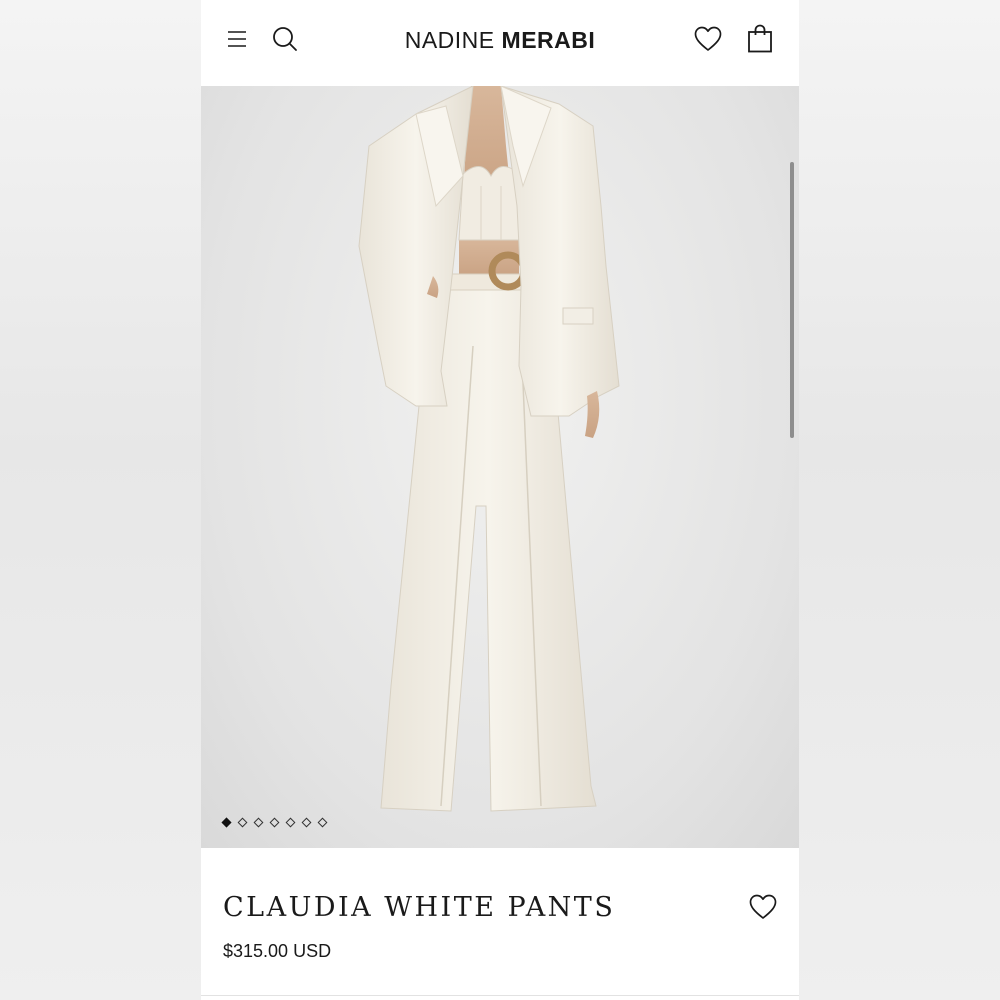  Describe the element at coordinates (760, 38) in the screenshot. I see `bag-icon` at that location.